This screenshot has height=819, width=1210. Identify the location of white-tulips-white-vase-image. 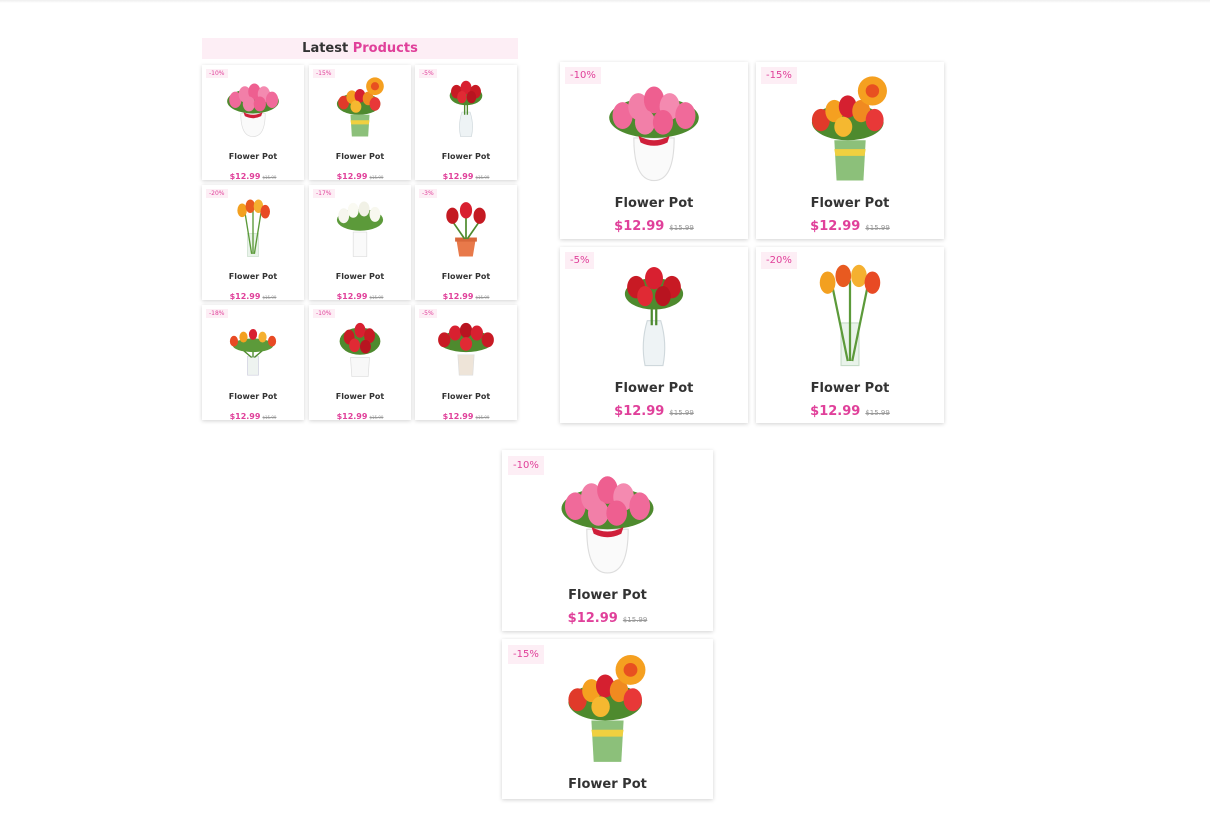
(360, 229).